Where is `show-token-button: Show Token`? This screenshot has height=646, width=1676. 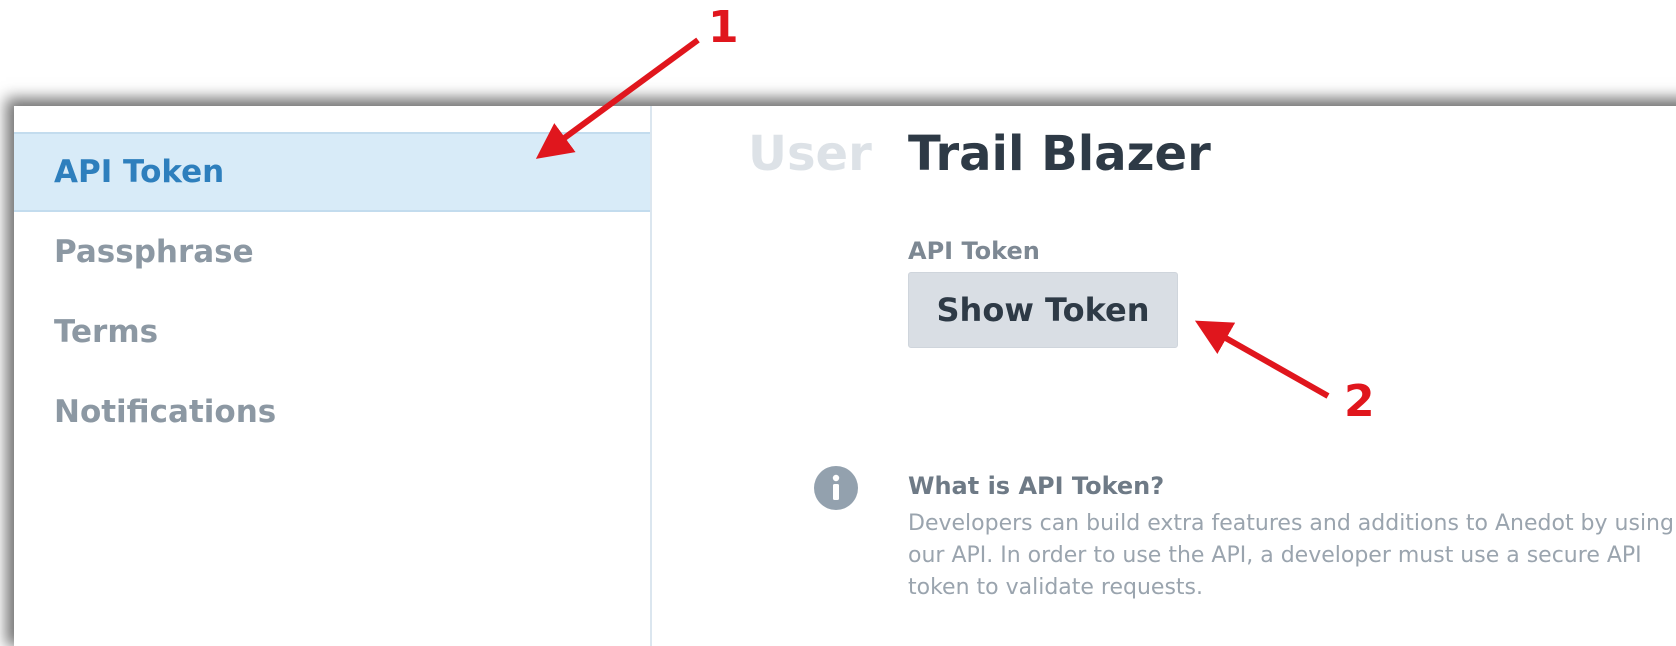 show-token-button: Show Token is located at coordinates (1043, 310).